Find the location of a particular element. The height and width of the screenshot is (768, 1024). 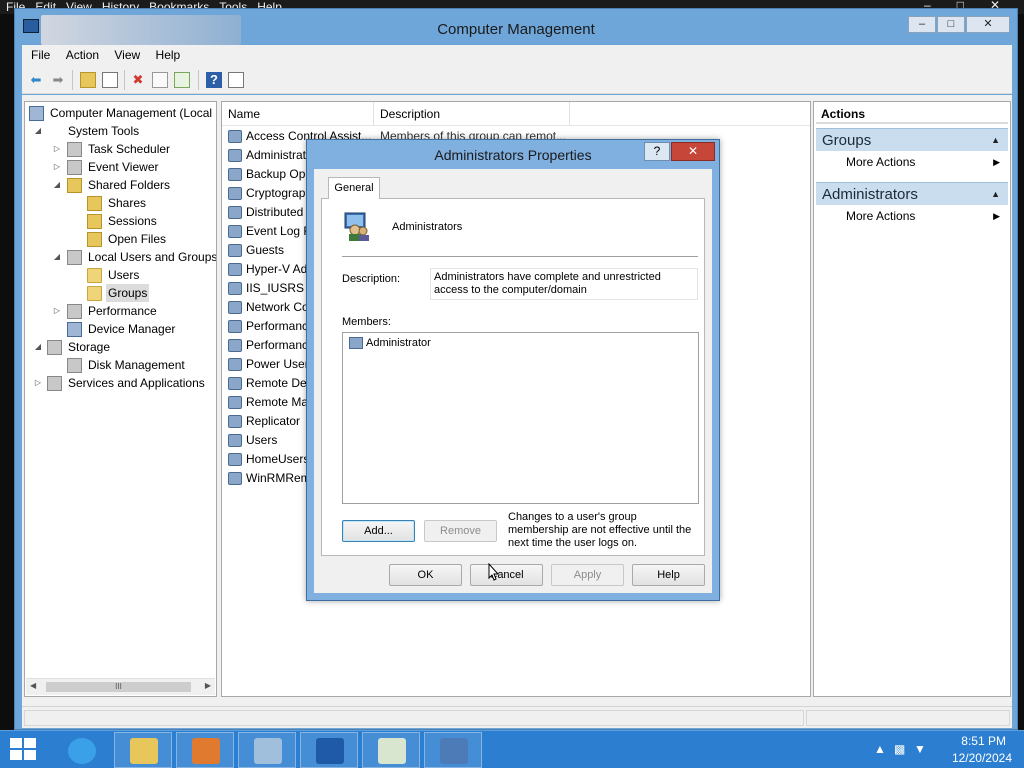

title-bar: Computer Management ‒ □ ✕ is located at coordinates (516, 28).